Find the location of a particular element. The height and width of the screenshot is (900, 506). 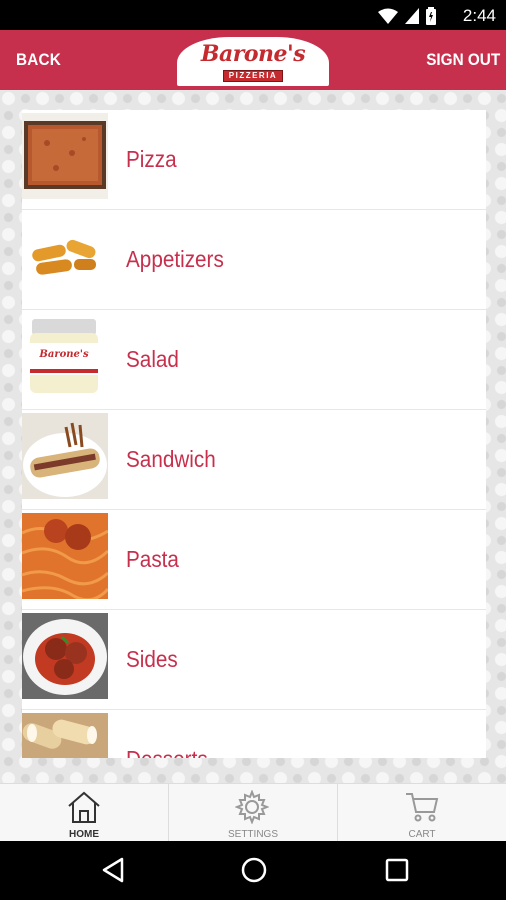

menu-item-sides: Sides is located at coordinates (254, 660).